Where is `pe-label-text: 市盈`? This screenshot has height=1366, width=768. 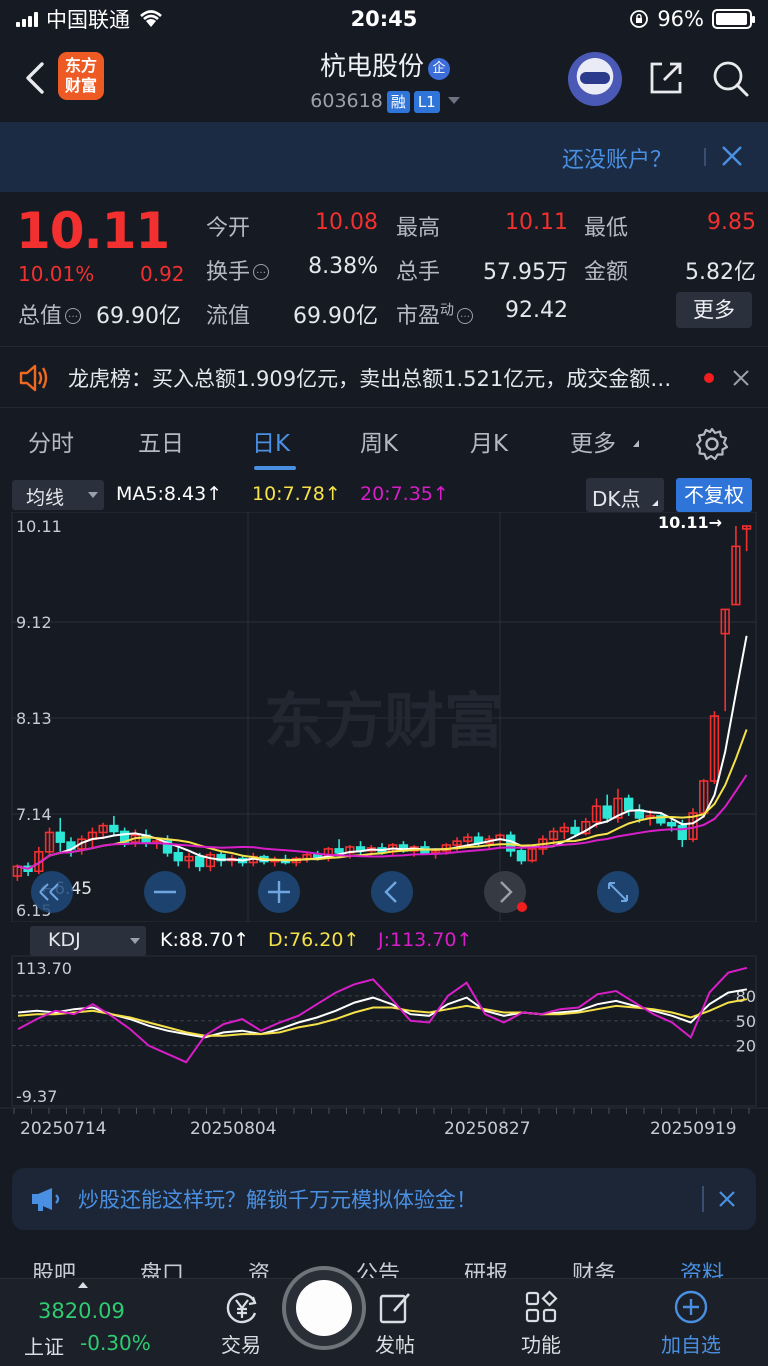
pe-label-text: 市盈 is located at coordinates (418, 316).